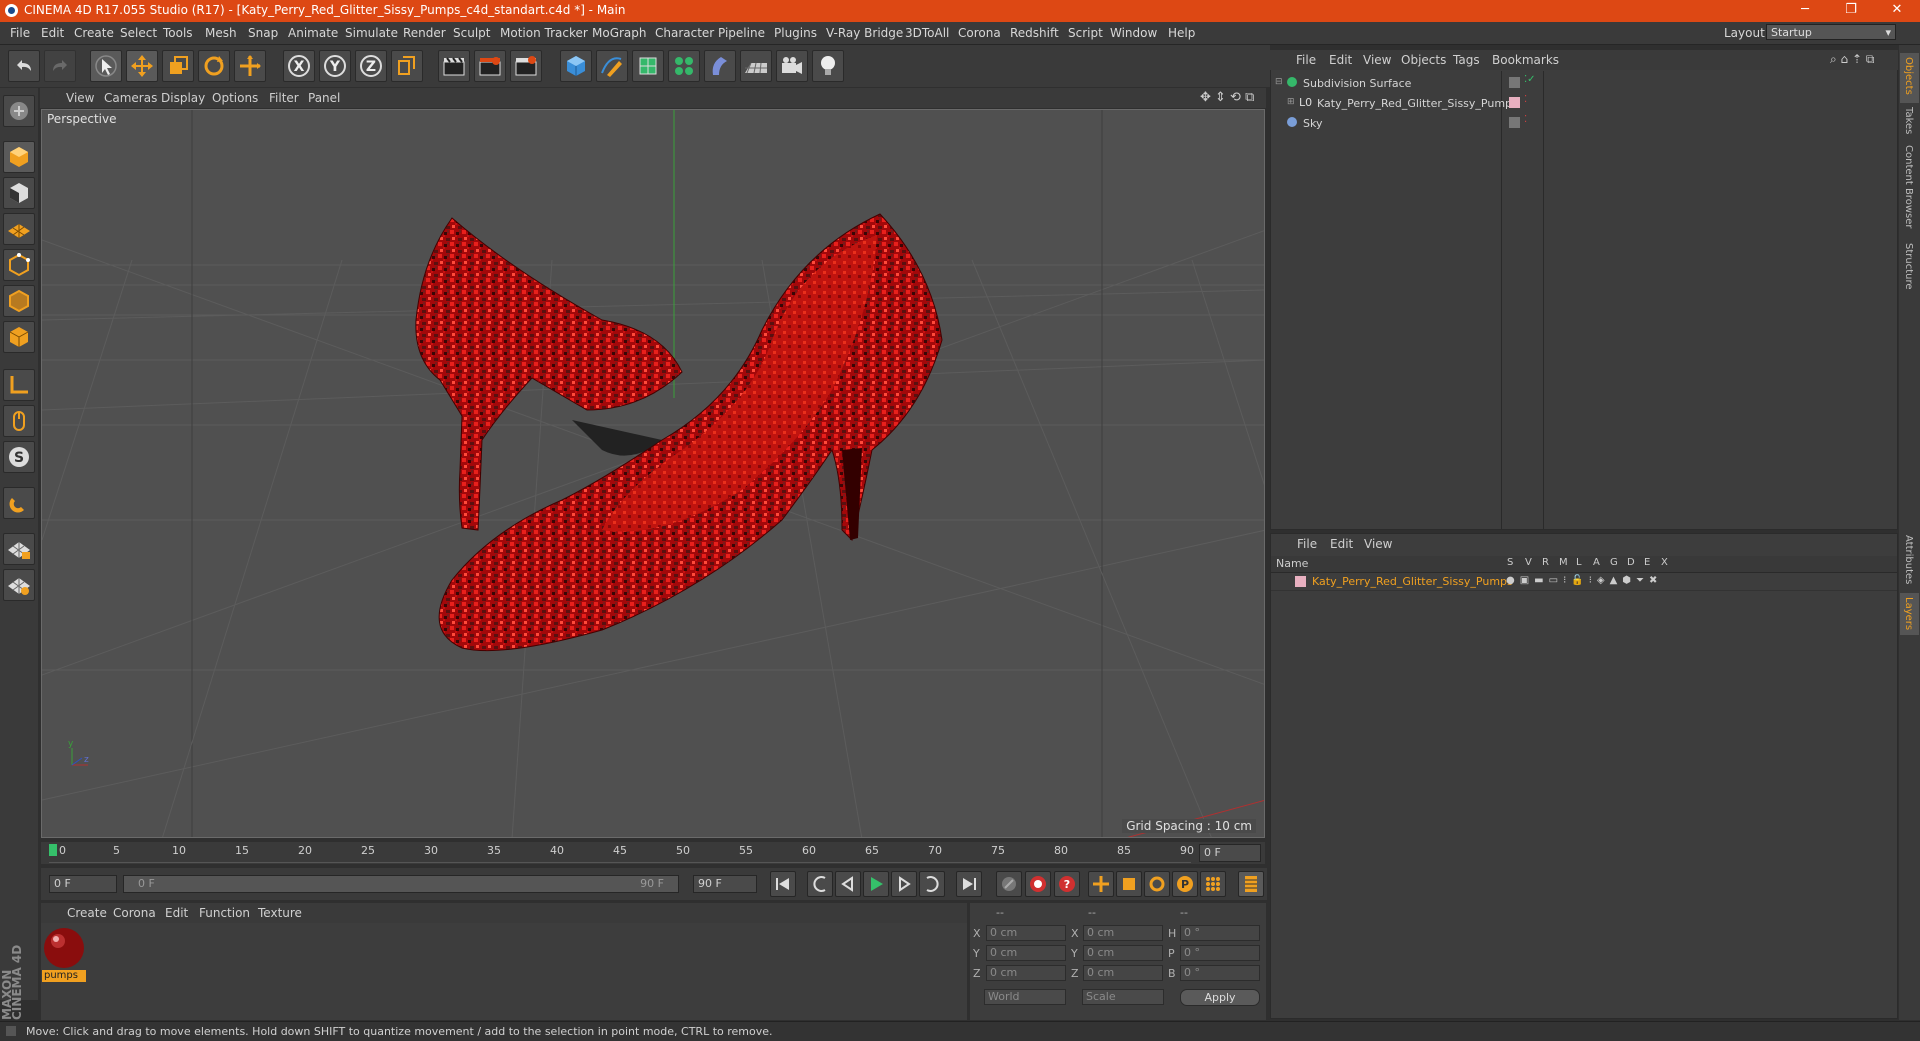 The image size is (1920, 1041). I want to click on coordinate-system-button, so click(407, 66).